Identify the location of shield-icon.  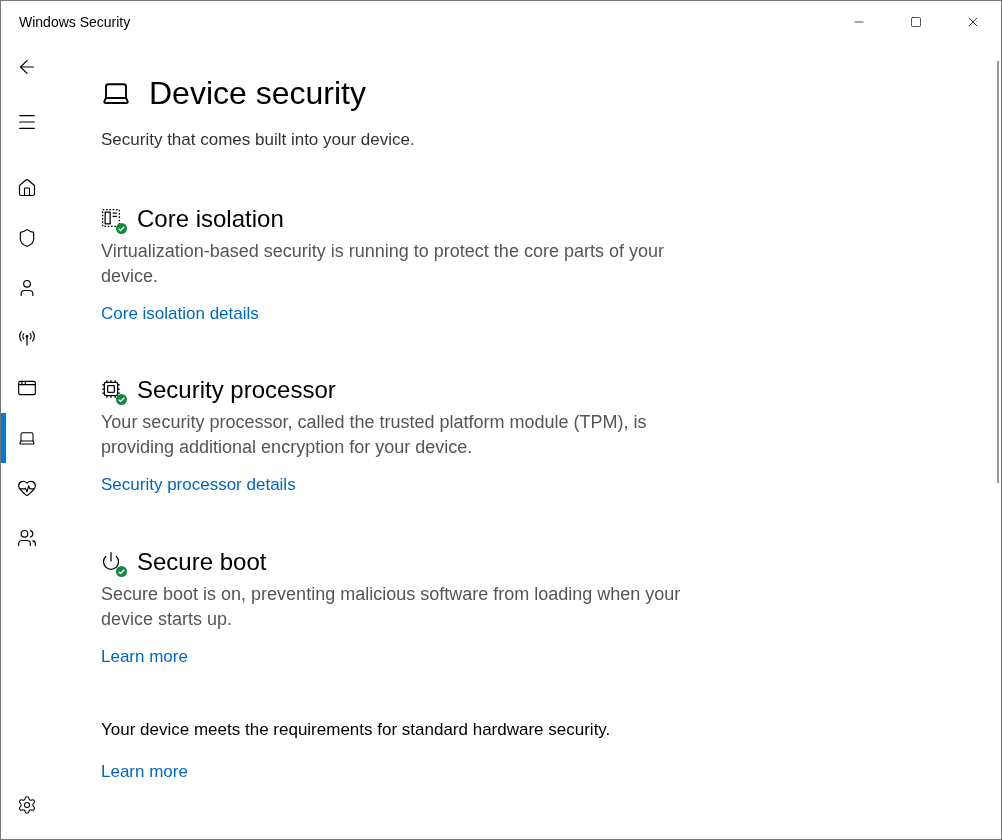
(27, 238).